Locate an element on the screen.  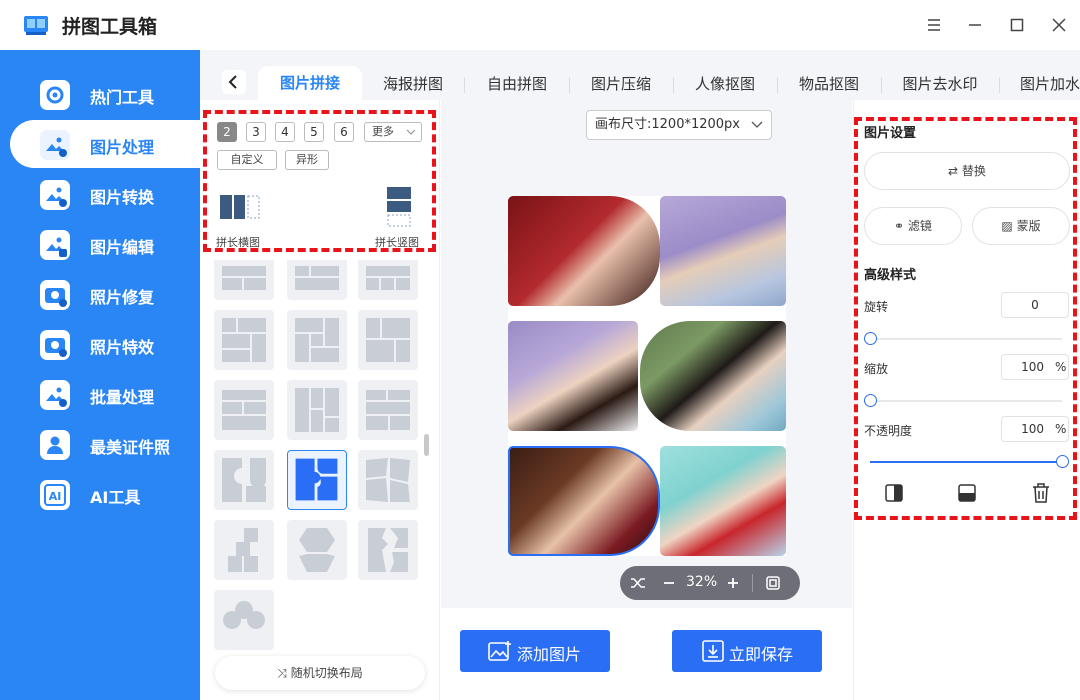
tab-portrait-cutout: 人像抠图 is located at coordinates (725, 84).